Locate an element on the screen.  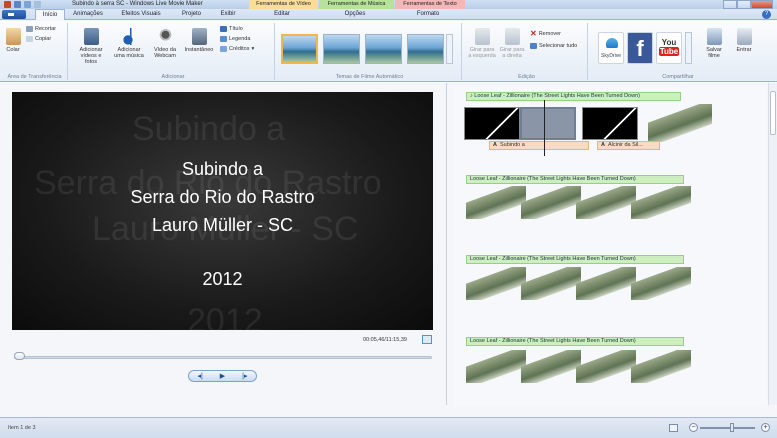
context-group-text-tools: Ferramentas de Texto is located at coordinates (430, 4).